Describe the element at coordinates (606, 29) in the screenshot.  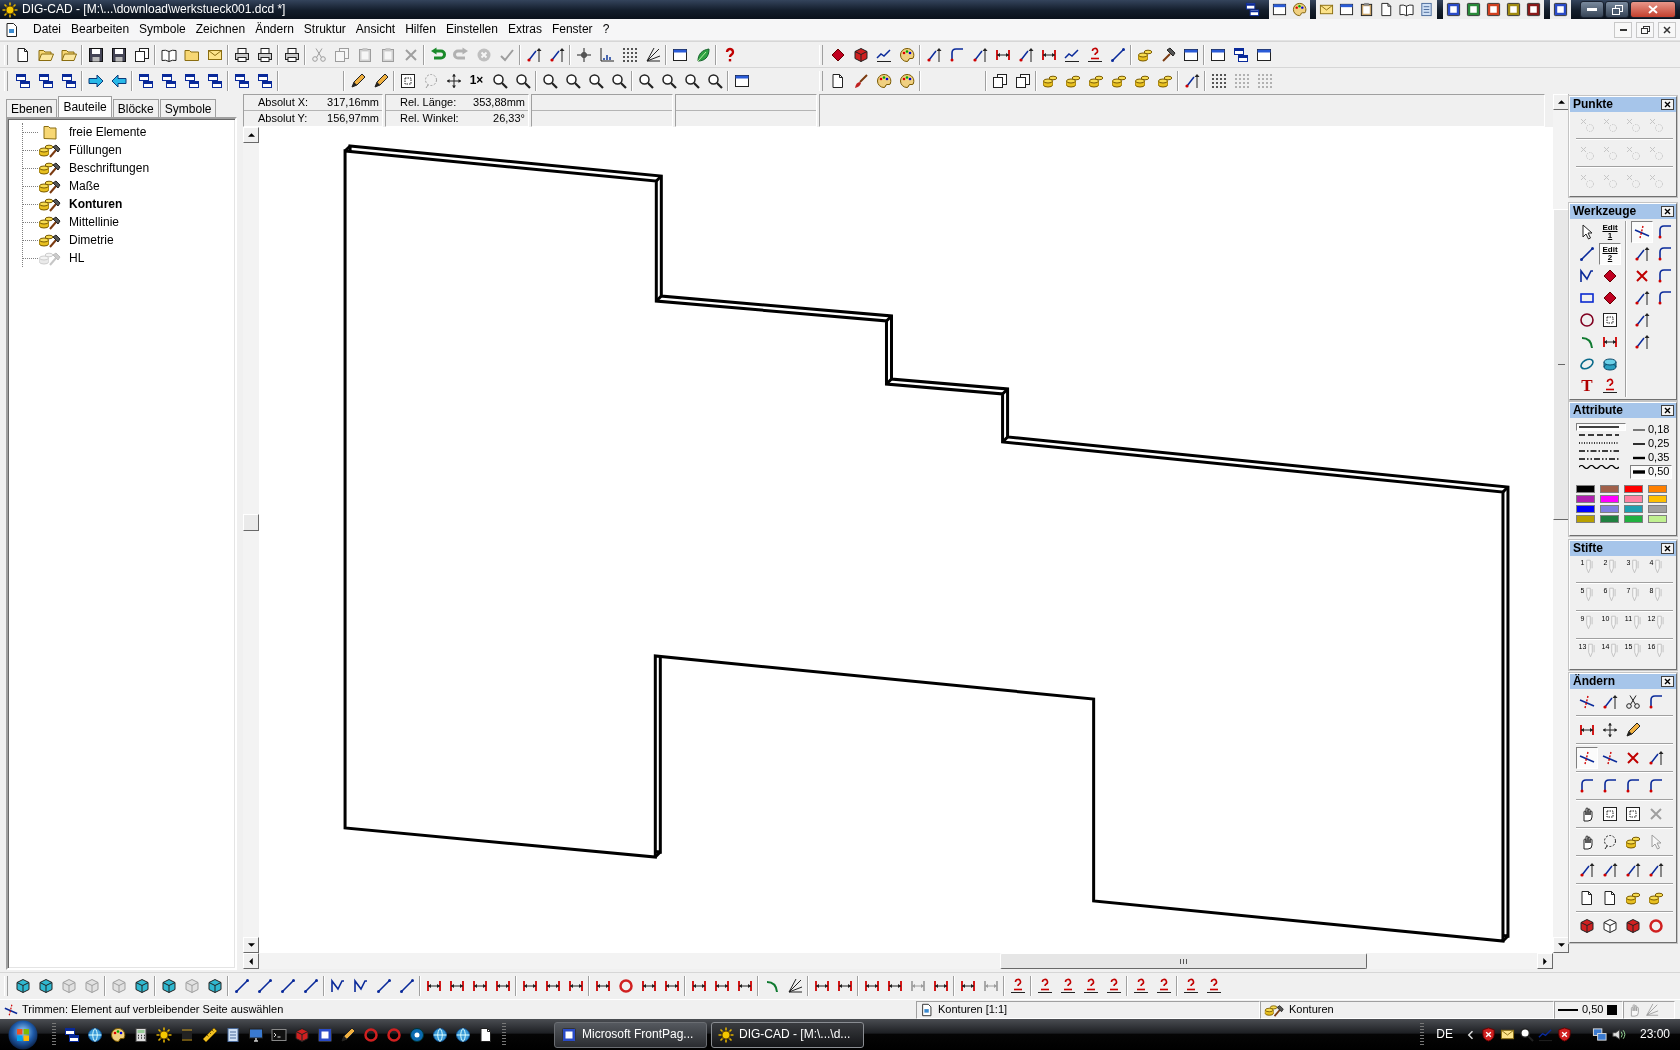
I see `menu-item: ?` at that location.